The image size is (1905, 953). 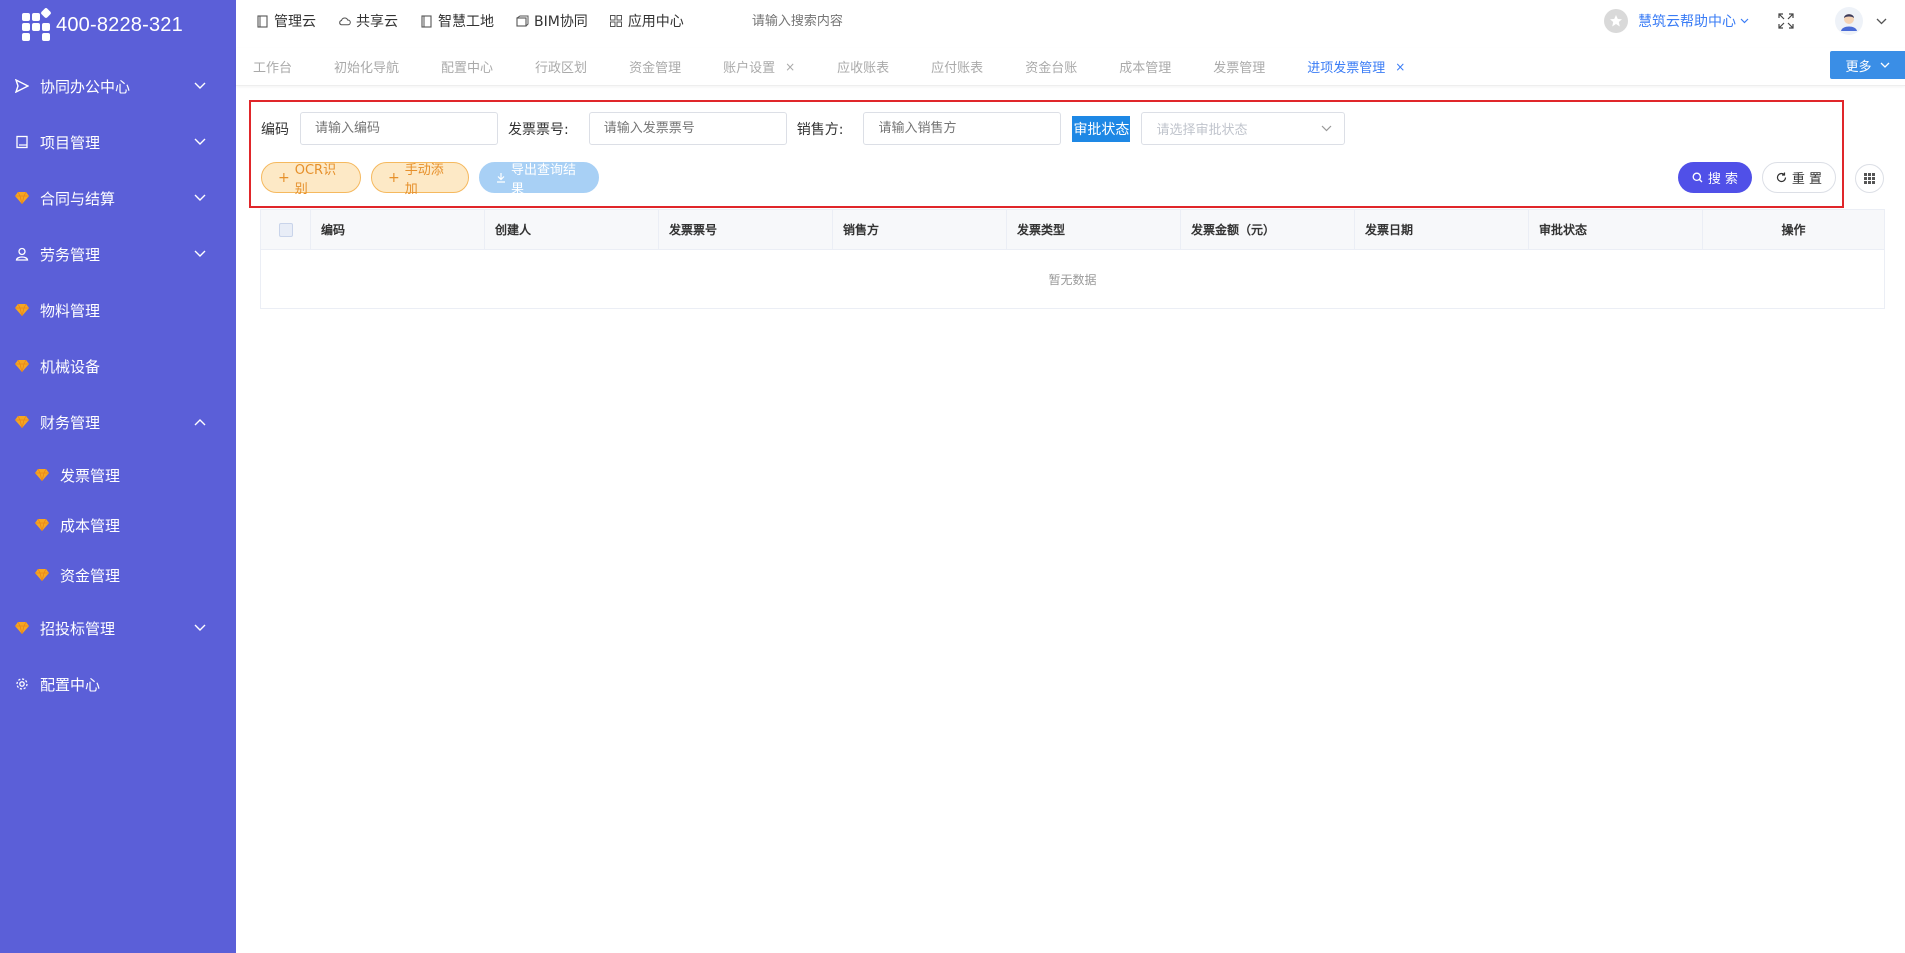 I want to click on export-button: 导出查询结果, so click(x=539, y=179).